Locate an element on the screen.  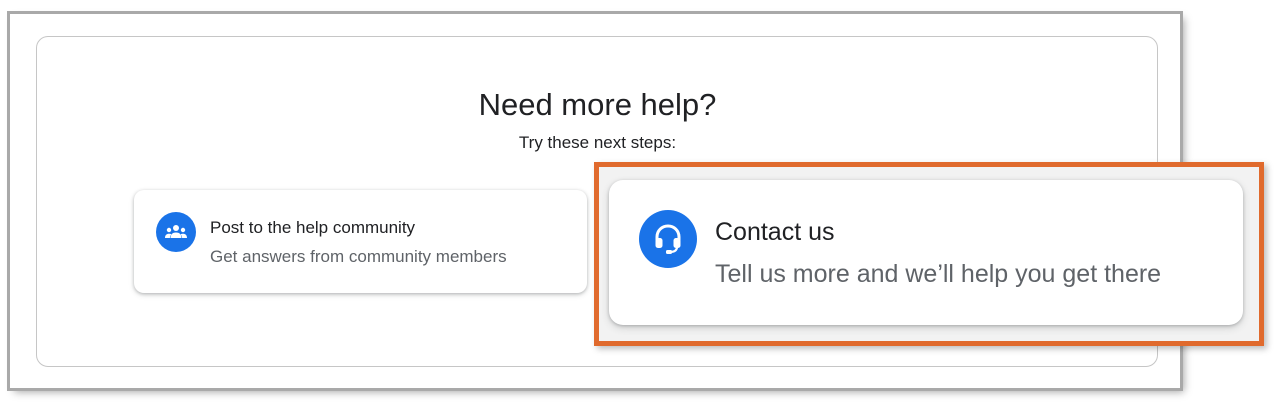
community-card-title: Post to the help community is located at coordinates (313, 227).